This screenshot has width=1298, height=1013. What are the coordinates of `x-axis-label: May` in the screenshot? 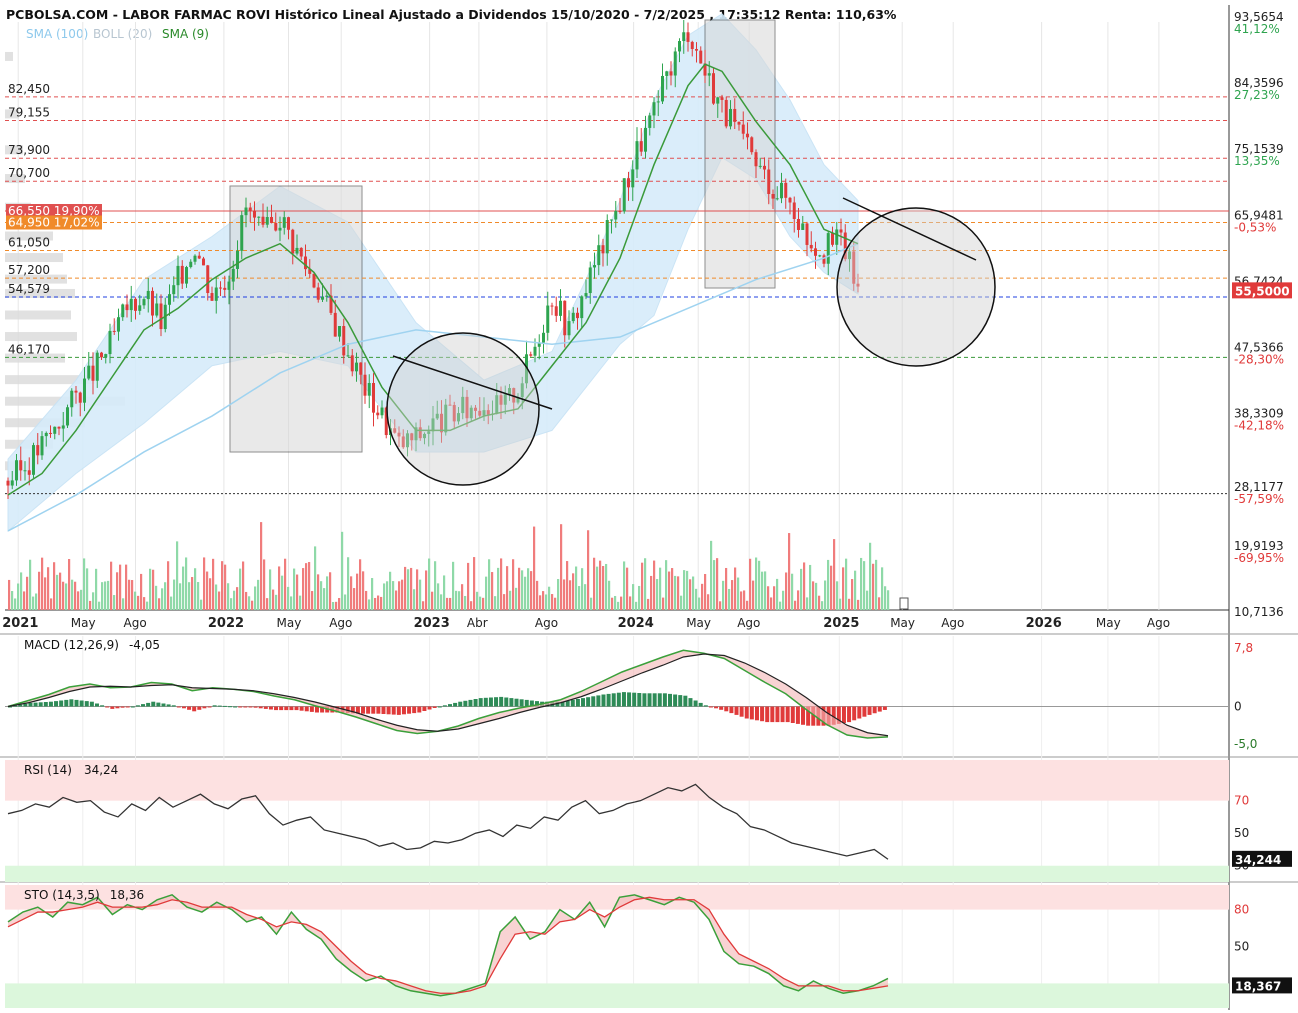 It's located at (83, 623).